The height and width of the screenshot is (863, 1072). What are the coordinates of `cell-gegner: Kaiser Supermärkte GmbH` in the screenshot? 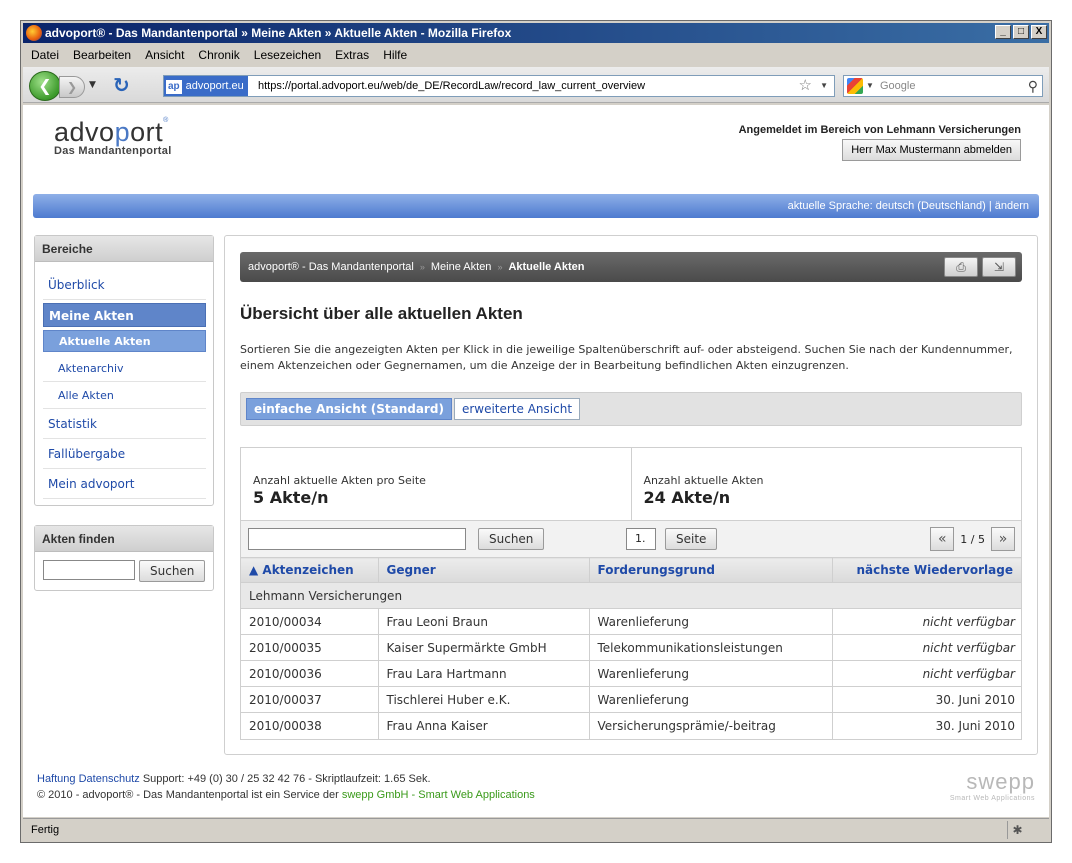 It's located at (483, 647).